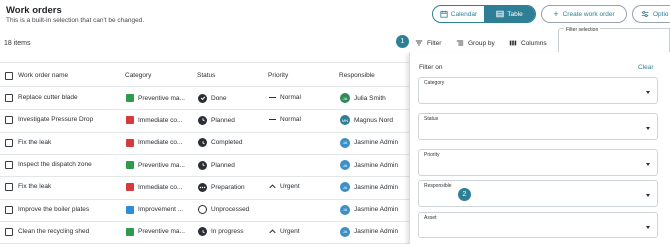 This screenshot has height=244, width=670. Describe the element at coordinates (138, 75) in the screenshot. I see `column-header-category: Category` at that location.